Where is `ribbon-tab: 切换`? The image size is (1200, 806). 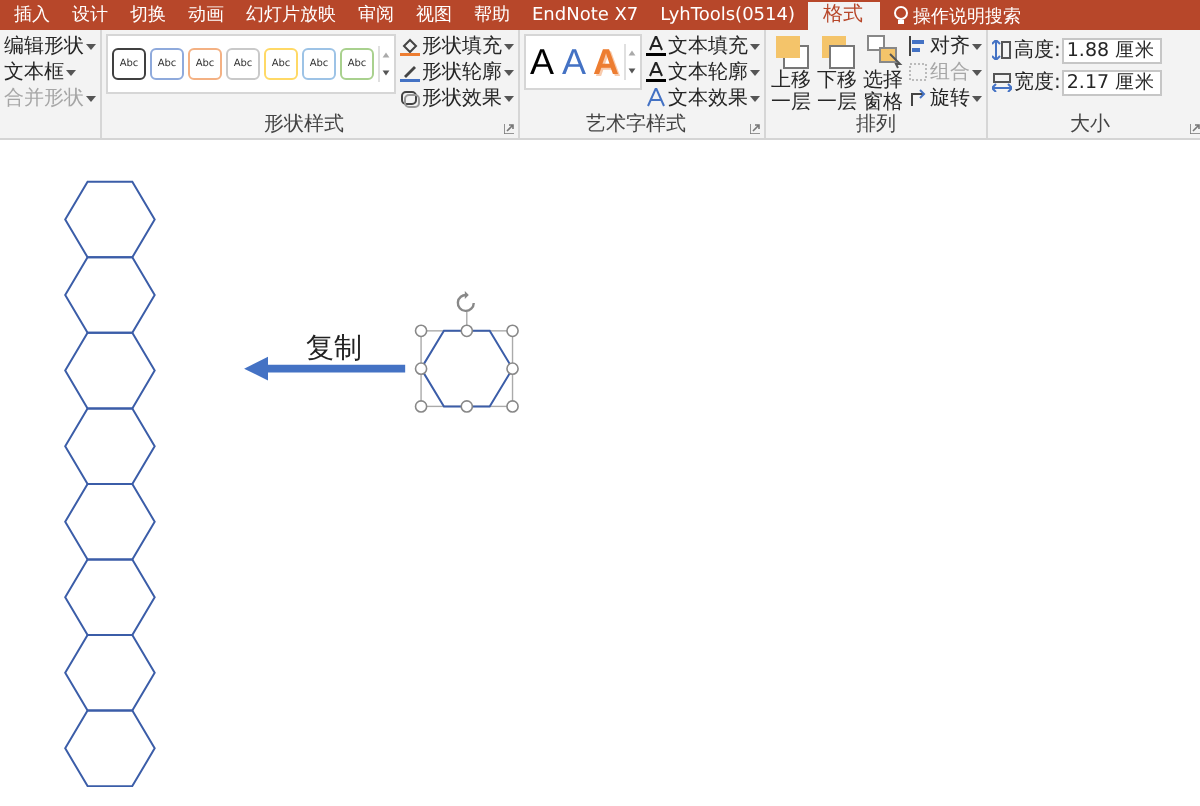
ribbon-tab: 切换 is located at coordinates (148, 16).